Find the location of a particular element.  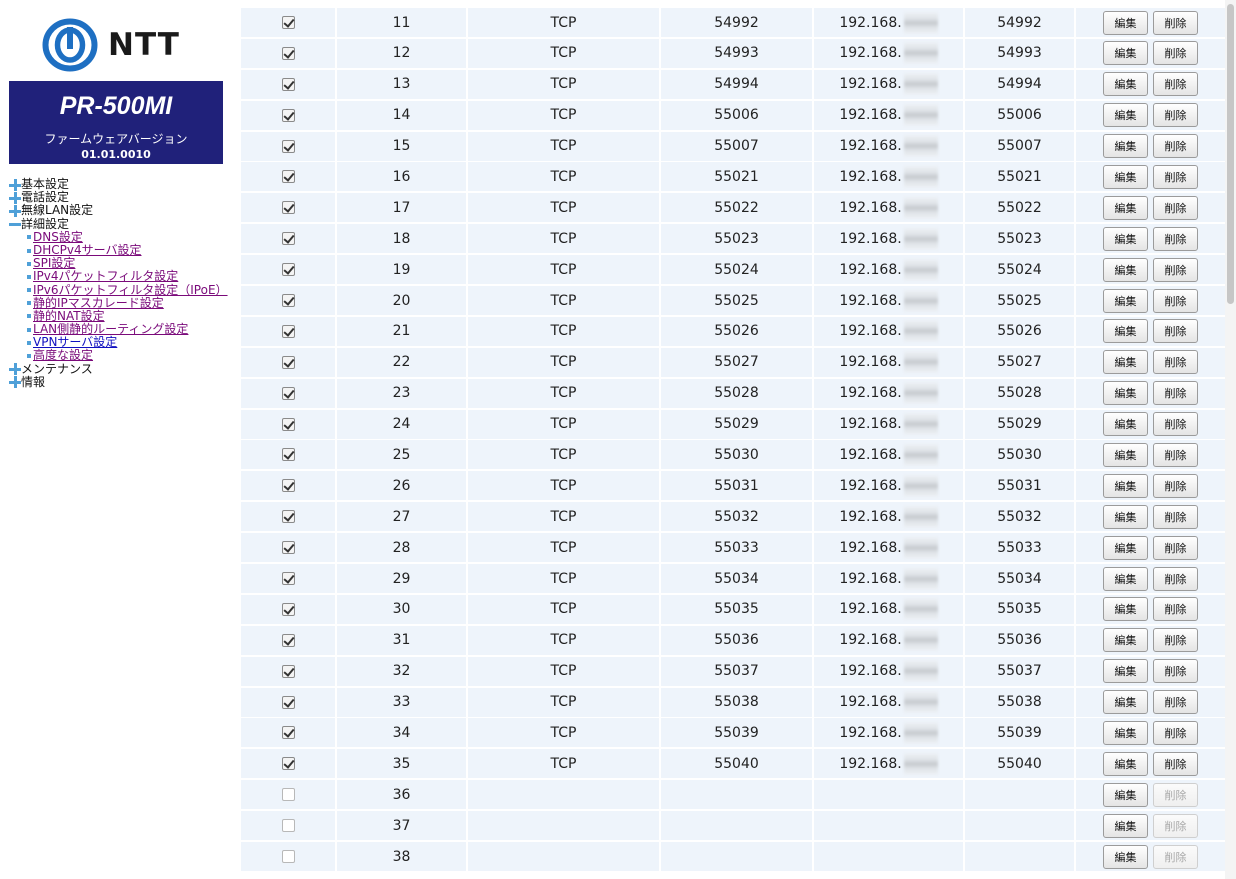

nav-item-bottom_items-1: 情報 is located at coordinates (118, 382).